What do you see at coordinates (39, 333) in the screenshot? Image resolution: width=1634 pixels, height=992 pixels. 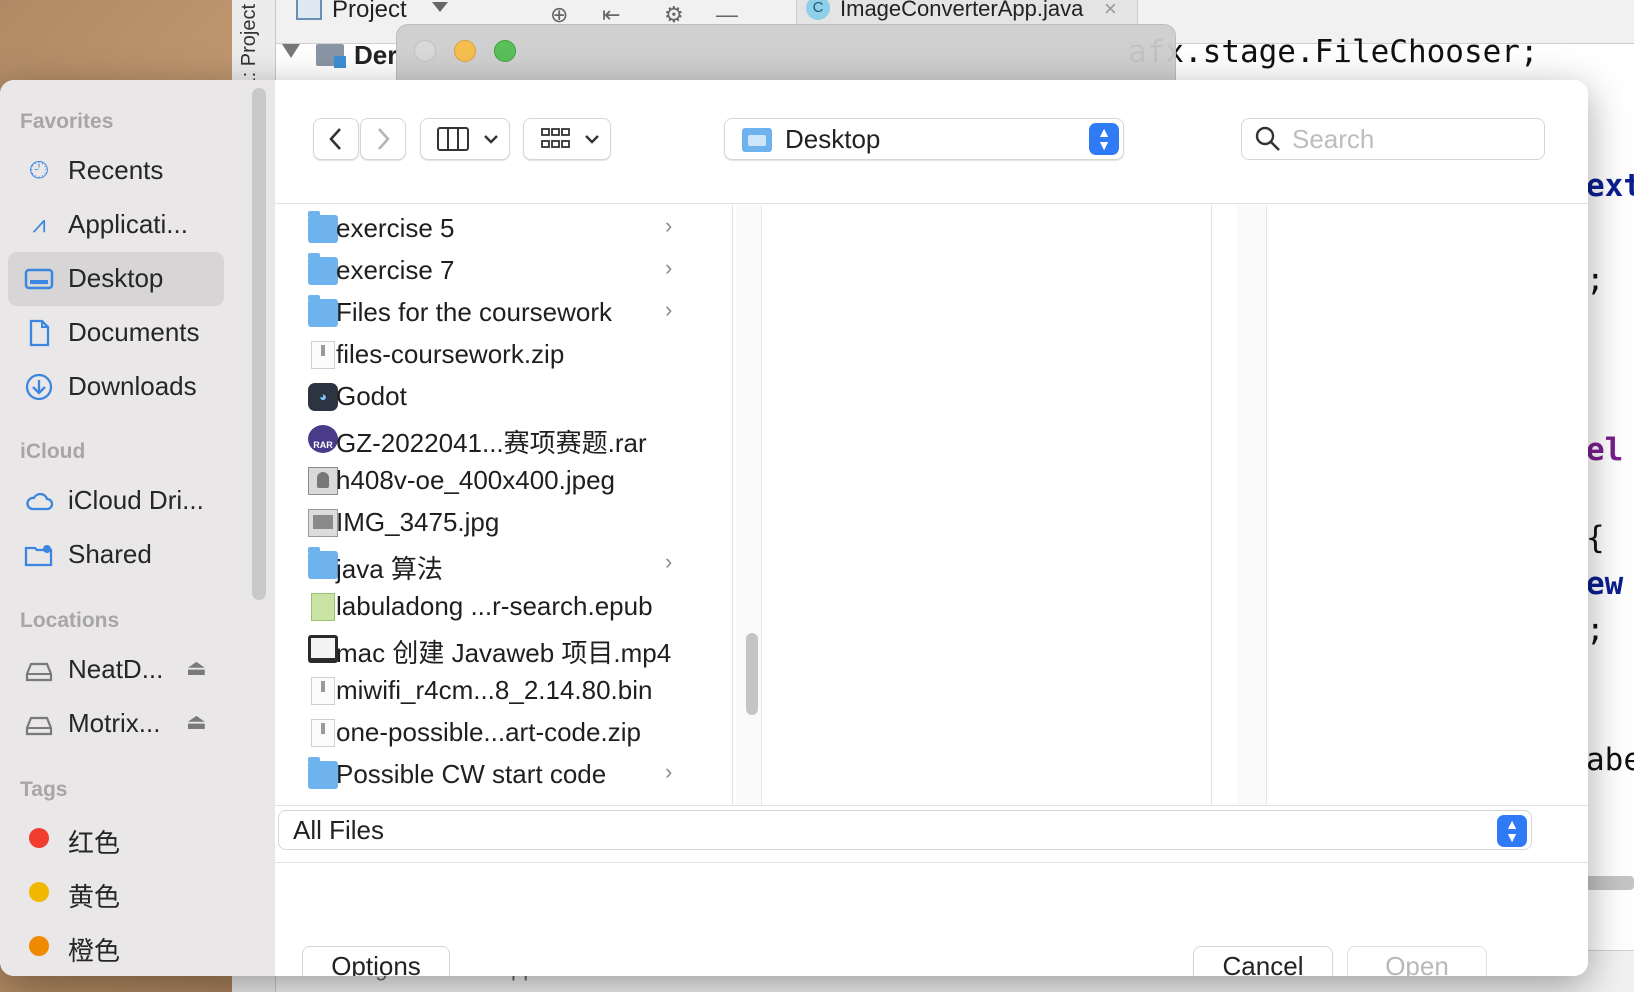 I see `document-icon` at bounding box center [39, 333].